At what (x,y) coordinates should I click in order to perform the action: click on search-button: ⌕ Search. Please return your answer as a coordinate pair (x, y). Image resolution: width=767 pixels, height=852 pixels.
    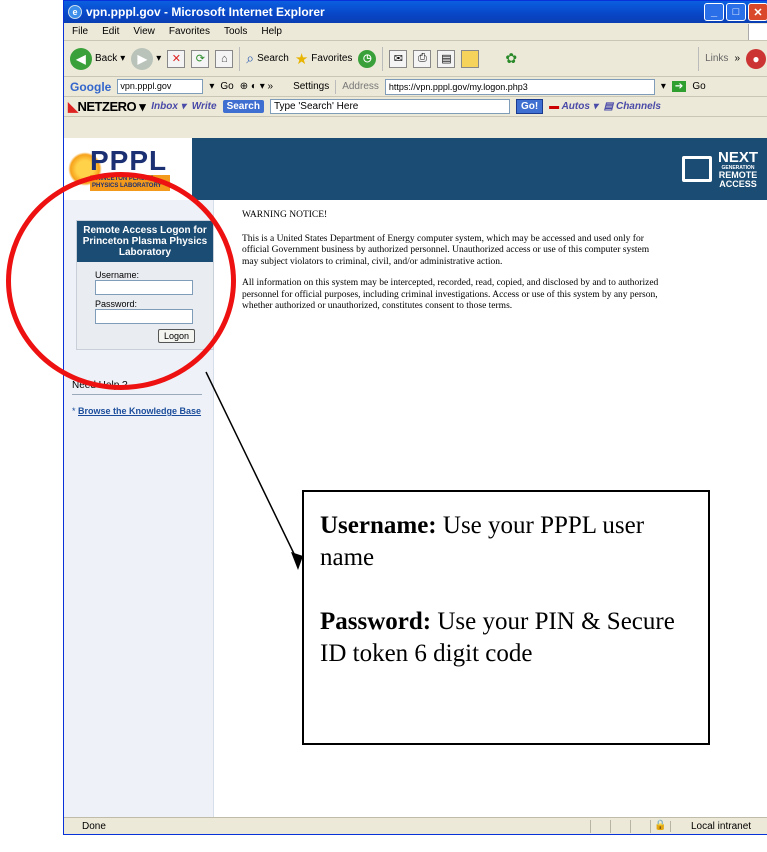
    Looking at the image, I should click on (267, 58).